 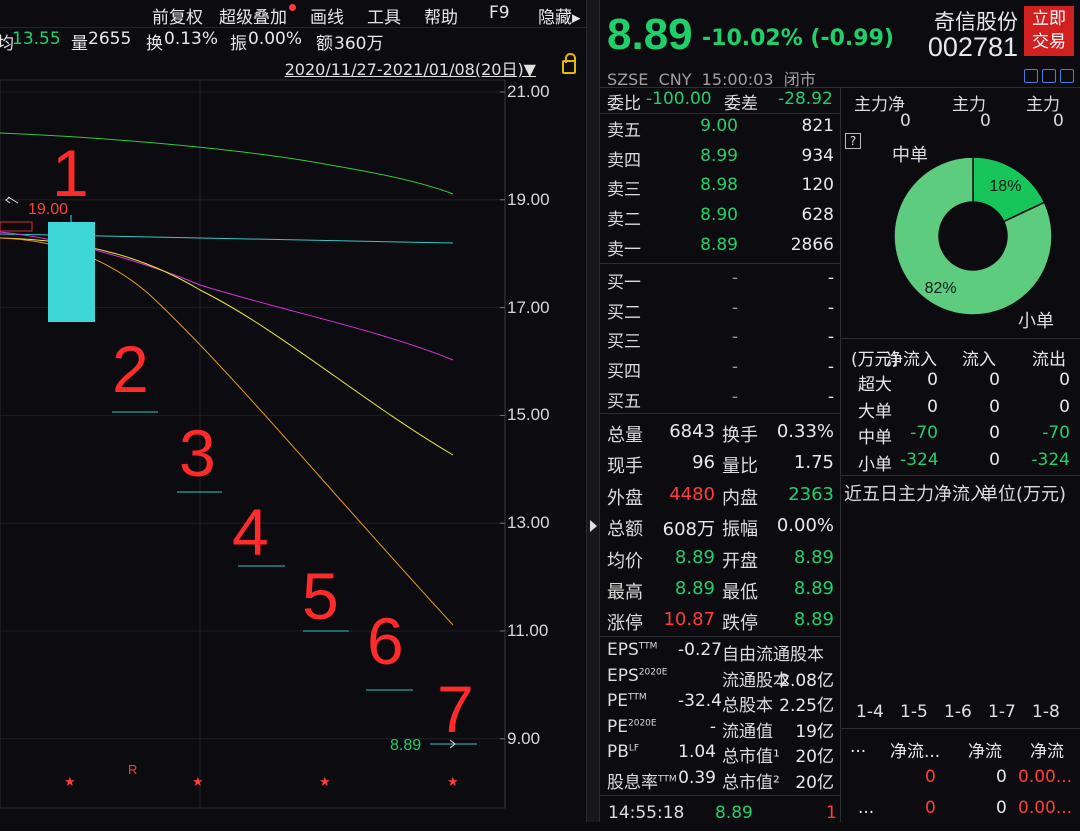 What do you see at coordinates (700, 650) in the screenshot?
I see `fund-value: -0.27` at bounding box center [700, 650].